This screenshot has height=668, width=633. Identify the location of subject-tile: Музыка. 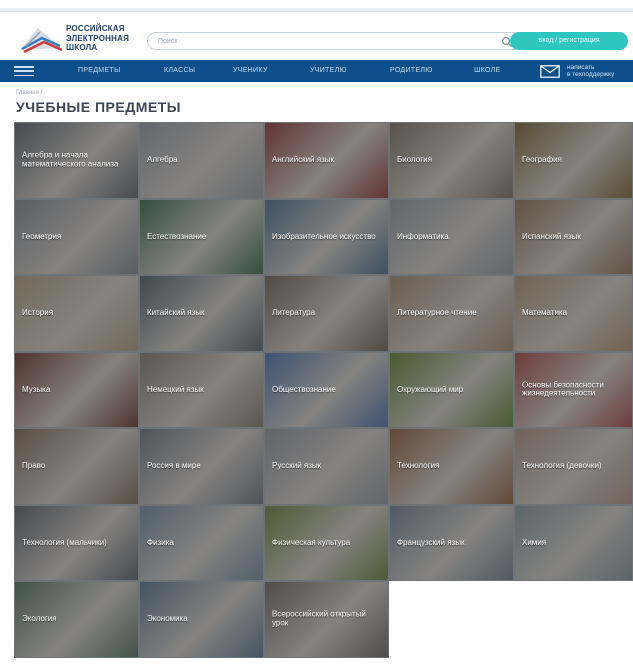
(76, 389).